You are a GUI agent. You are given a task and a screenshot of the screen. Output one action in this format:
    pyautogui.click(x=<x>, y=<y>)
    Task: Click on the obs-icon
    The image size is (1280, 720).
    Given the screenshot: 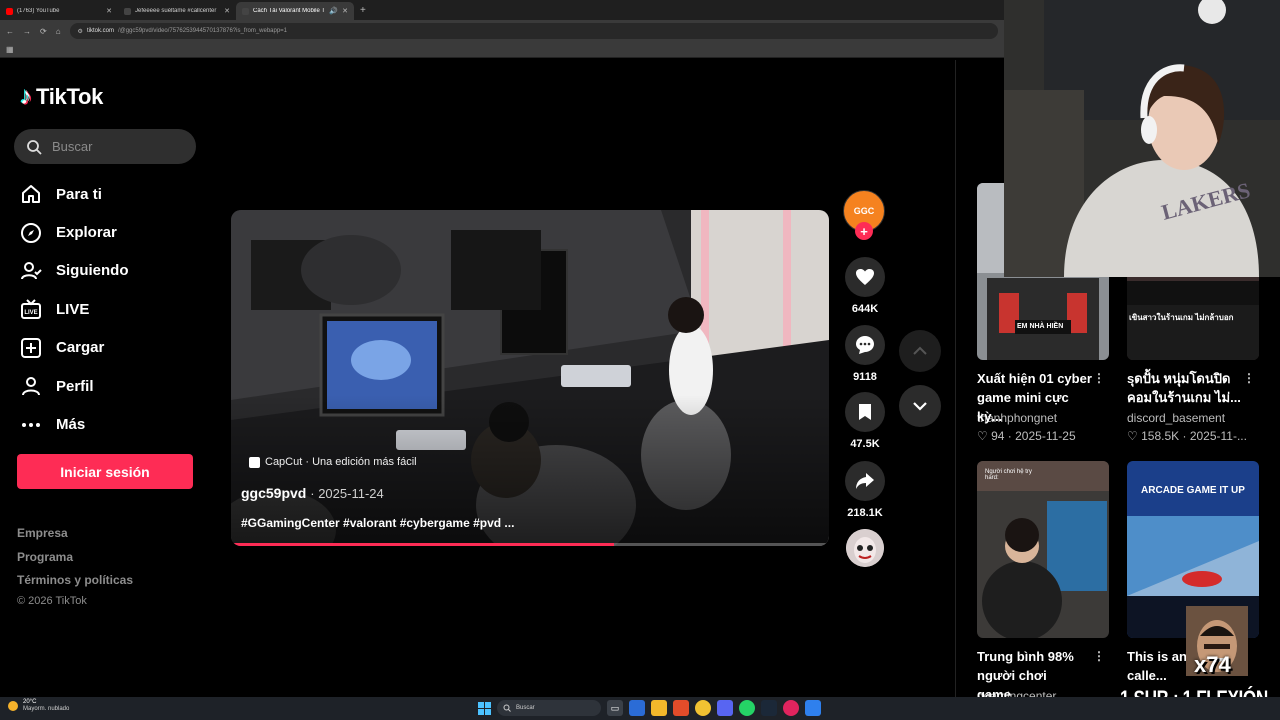 What is the action you would take?
    pyautogui.click(x=791, y=708)
    